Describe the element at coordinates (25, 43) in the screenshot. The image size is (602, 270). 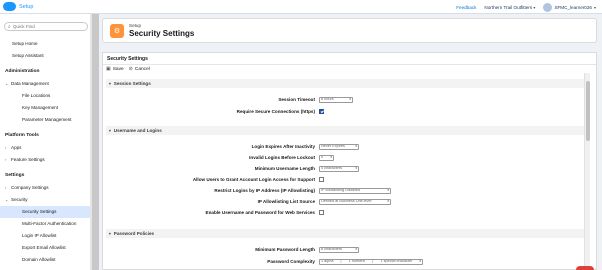
I see `sidebar-item-label: Setup Home` at that location.